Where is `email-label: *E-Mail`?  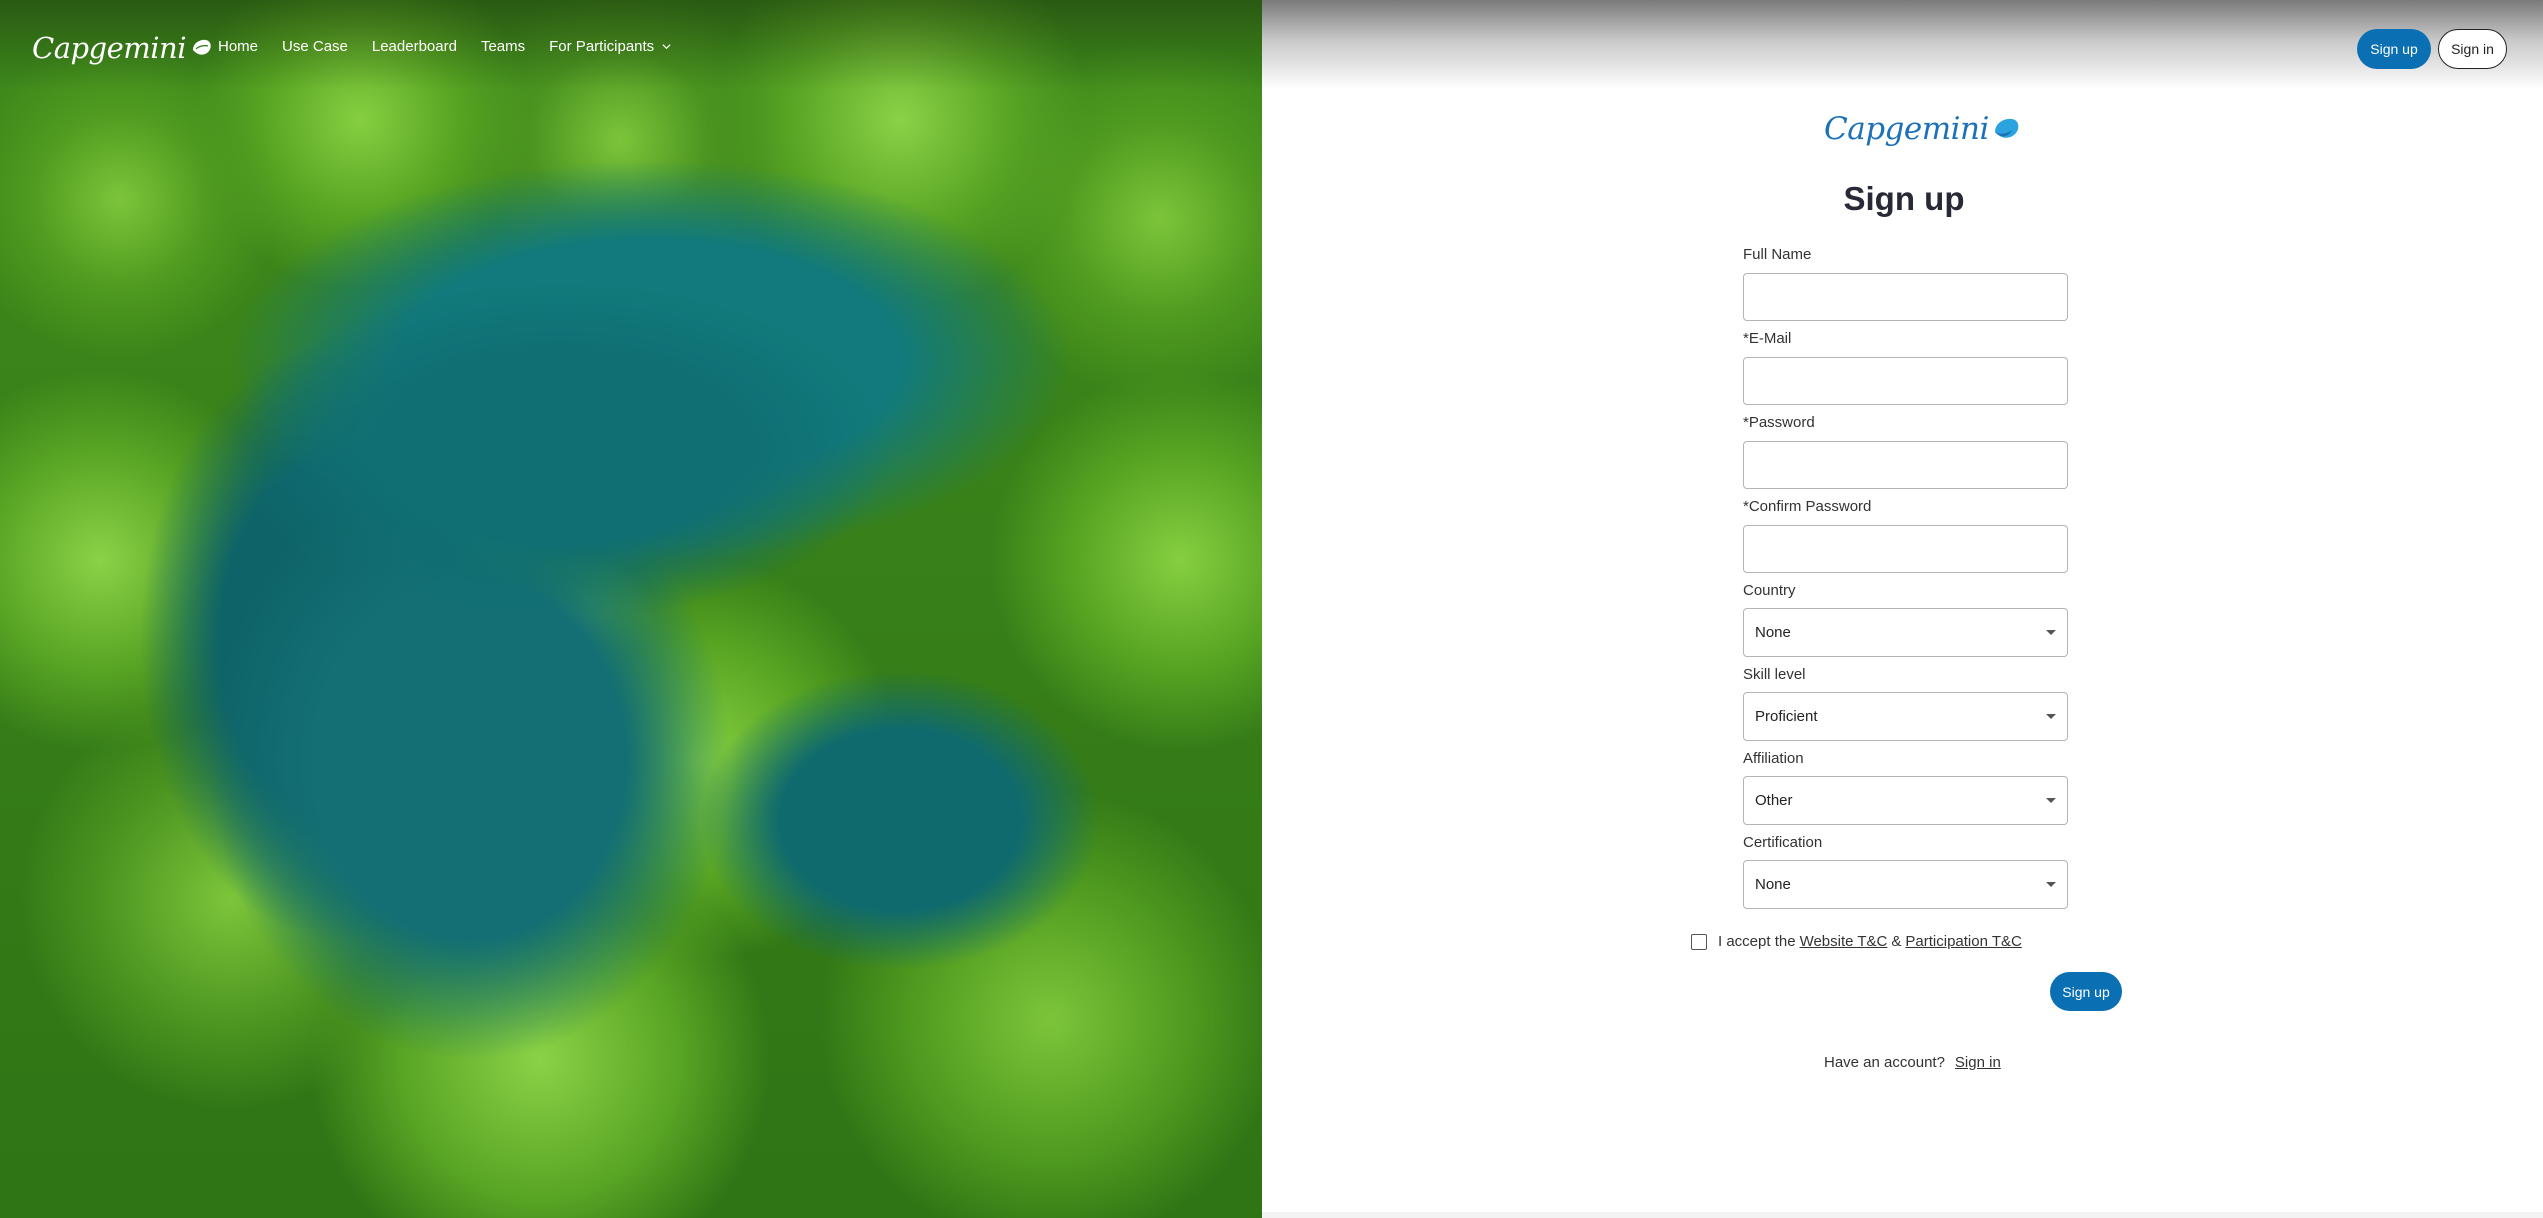 email-label: *E-Mail is located at coordinates (1767, 338).